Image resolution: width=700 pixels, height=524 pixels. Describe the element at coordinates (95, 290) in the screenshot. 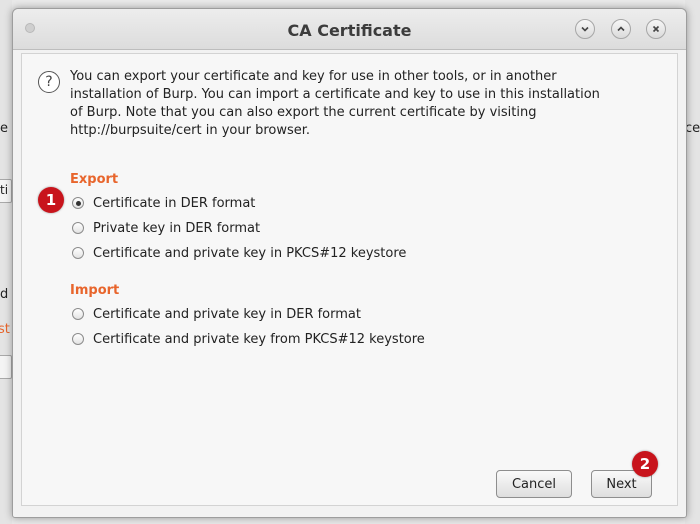

I see `import-section-title: Import` at that location.